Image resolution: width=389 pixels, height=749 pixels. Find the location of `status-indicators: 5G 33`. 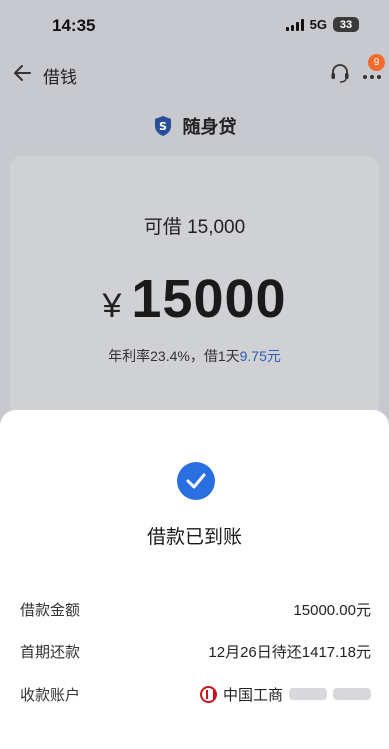

status-indicators: 5G 33 is located at coordinates (322, 24).